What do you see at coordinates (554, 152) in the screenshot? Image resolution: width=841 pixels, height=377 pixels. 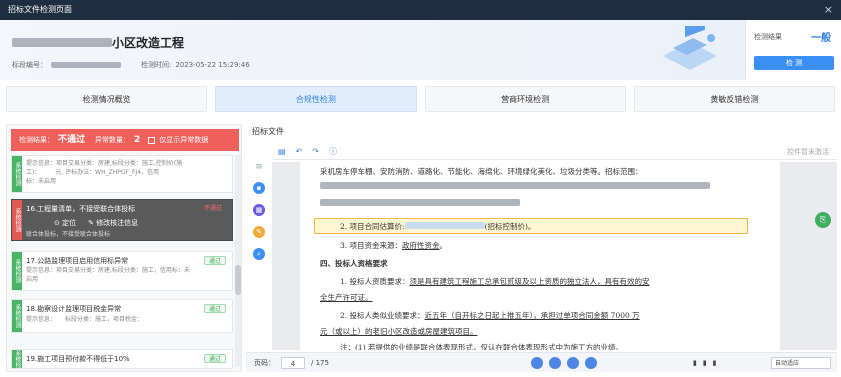 I see `doc-toolbar: ▤ ↶ ↷ ⓘ 控件暂未激活` at bounding box center [554, 152].